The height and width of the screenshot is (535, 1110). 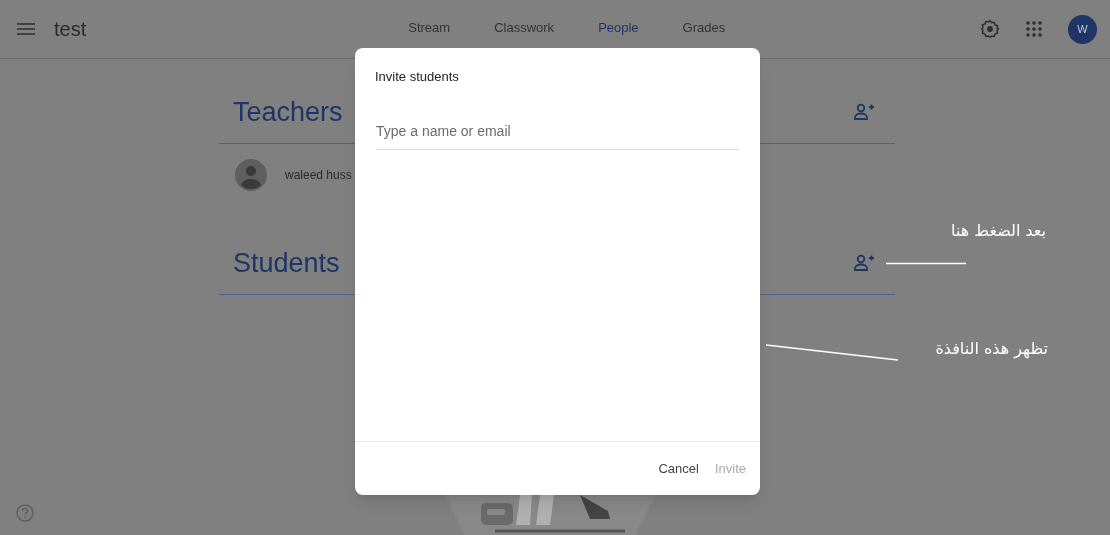 What do you see at coordinates (25, 513) in the screenshot?
I see `question-mark-icon` at bounding box center [25, 513].